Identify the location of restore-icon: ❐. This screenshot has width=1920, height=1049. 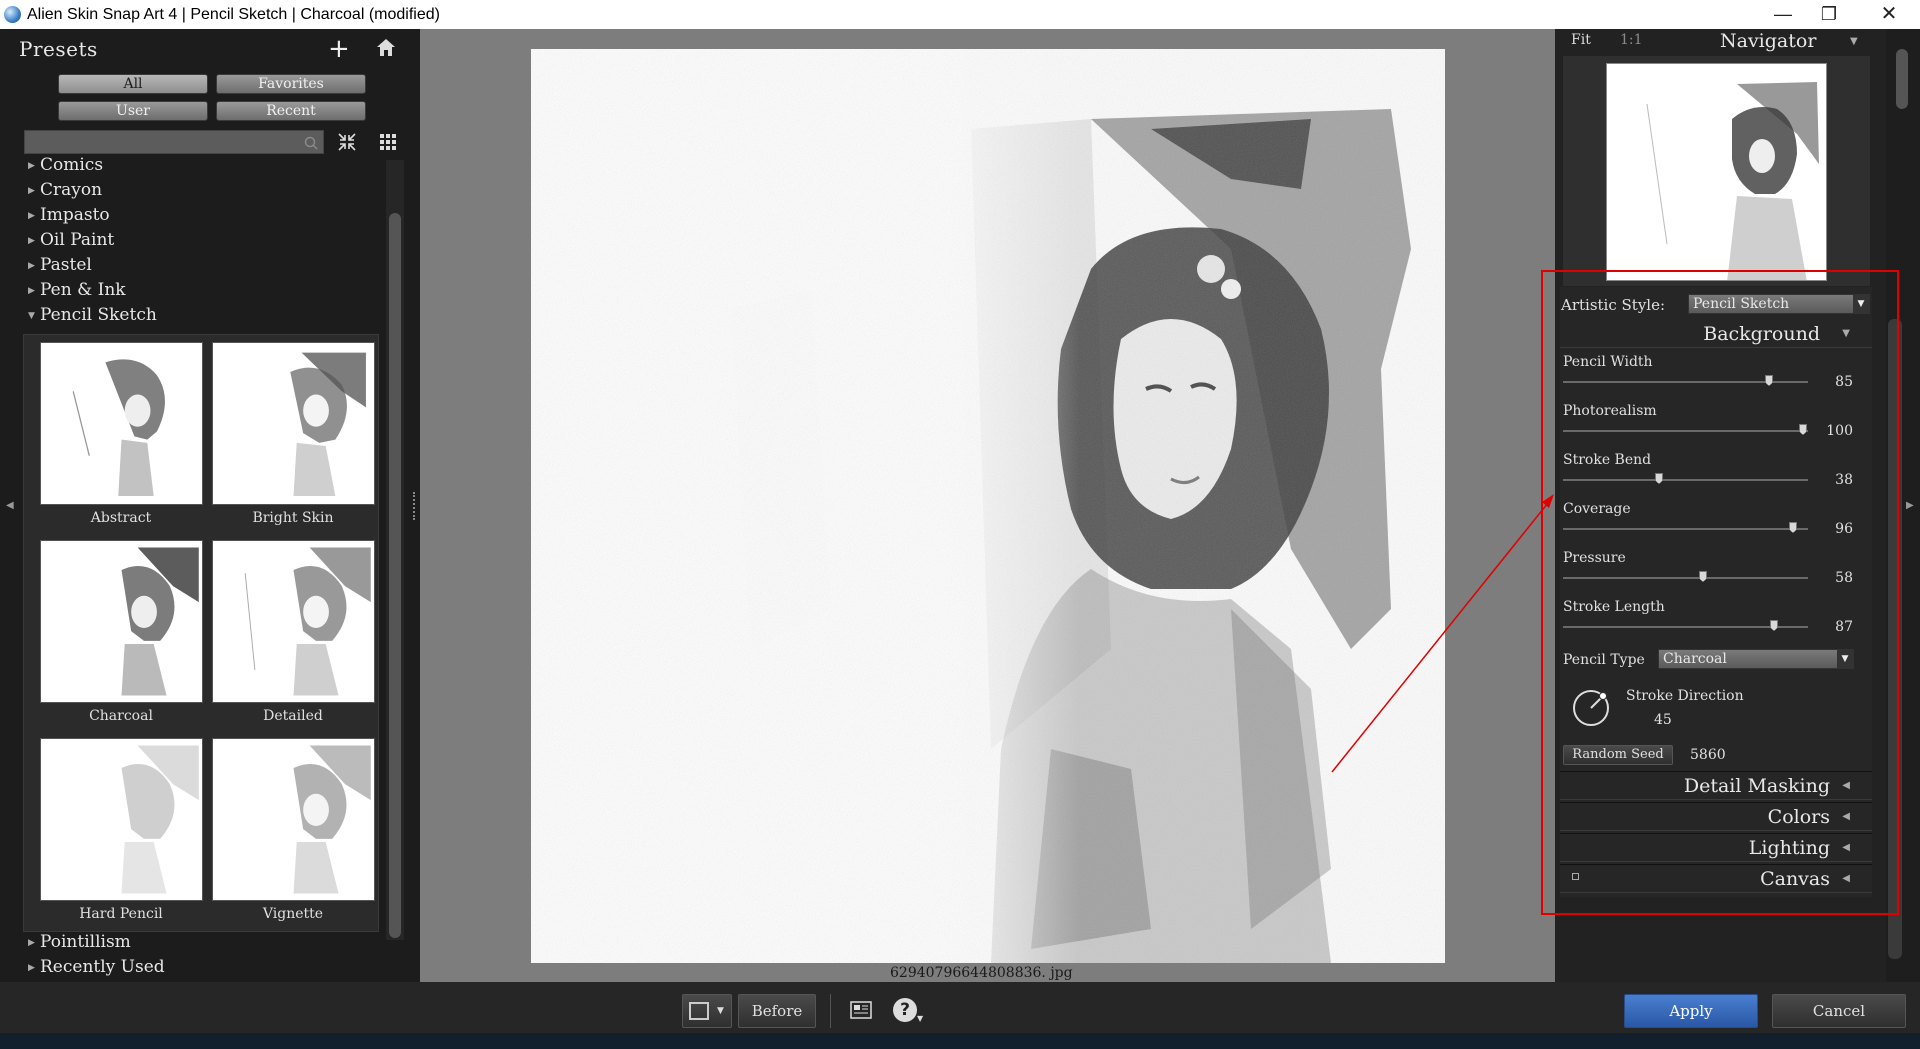
(1829, 14).